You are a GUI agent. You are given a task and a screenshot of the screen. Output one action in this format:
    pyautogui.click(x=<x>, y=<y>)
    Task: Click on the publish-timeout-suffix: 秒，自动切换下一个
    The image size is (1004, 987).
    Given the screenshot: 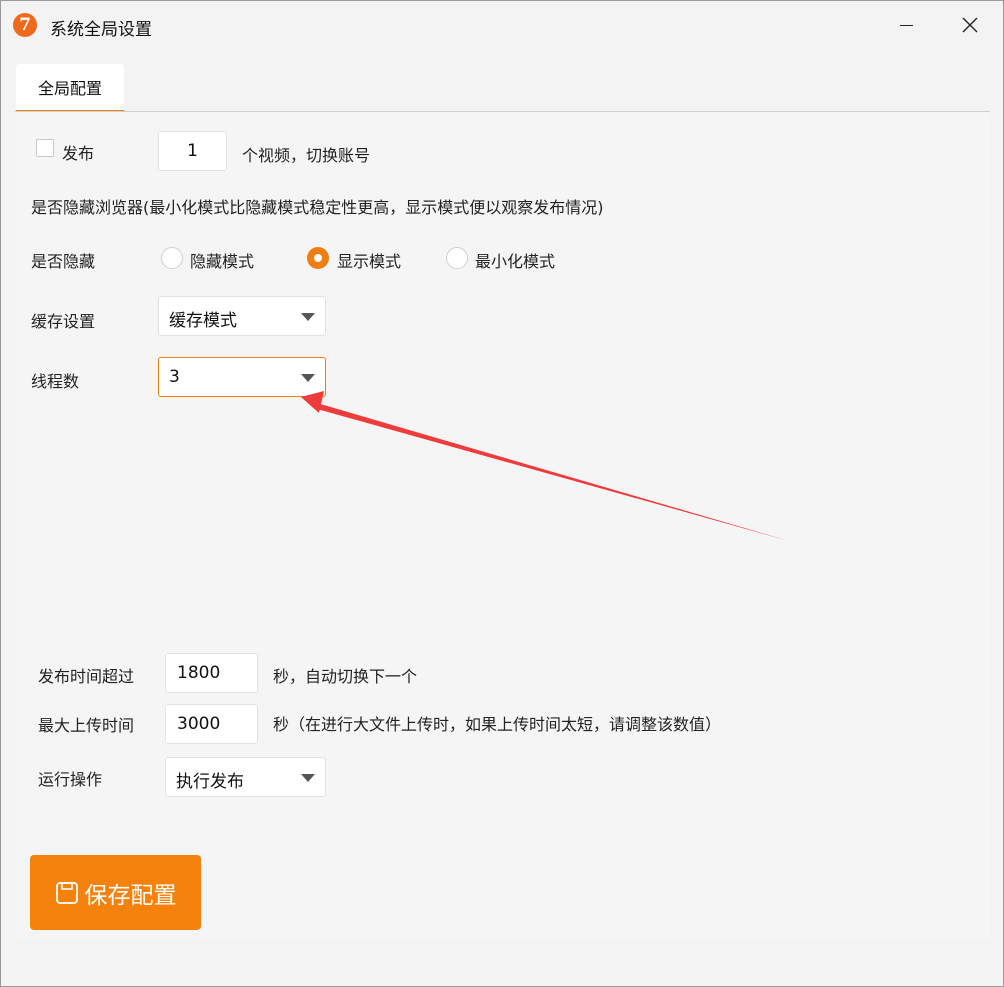 What is the action you would take?
    pyautogui.click(x=345, y=676)
    